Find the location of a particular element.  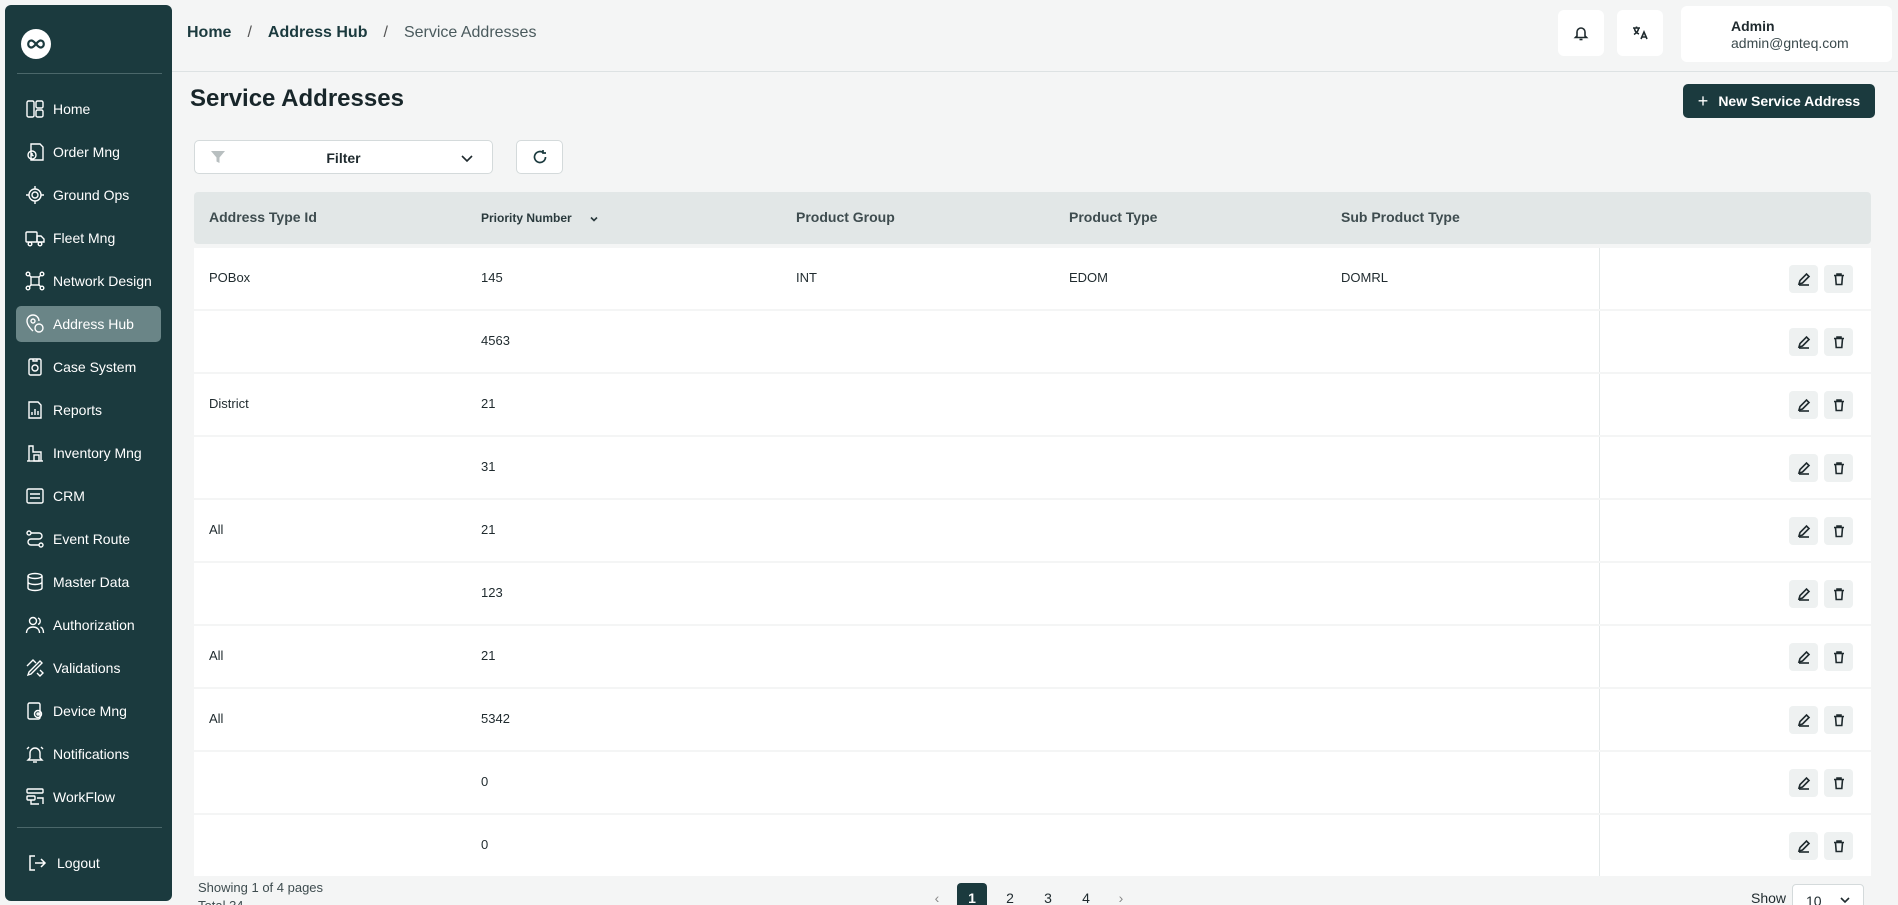

workflow-icon is located at coordinates (35, 797).